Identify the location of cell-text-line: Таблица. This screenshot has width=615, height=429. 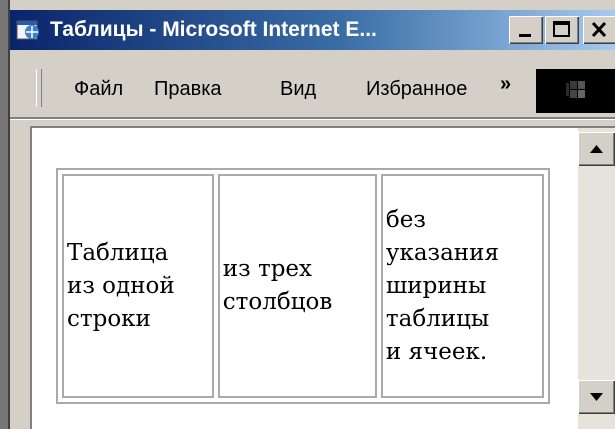
(118, 252).